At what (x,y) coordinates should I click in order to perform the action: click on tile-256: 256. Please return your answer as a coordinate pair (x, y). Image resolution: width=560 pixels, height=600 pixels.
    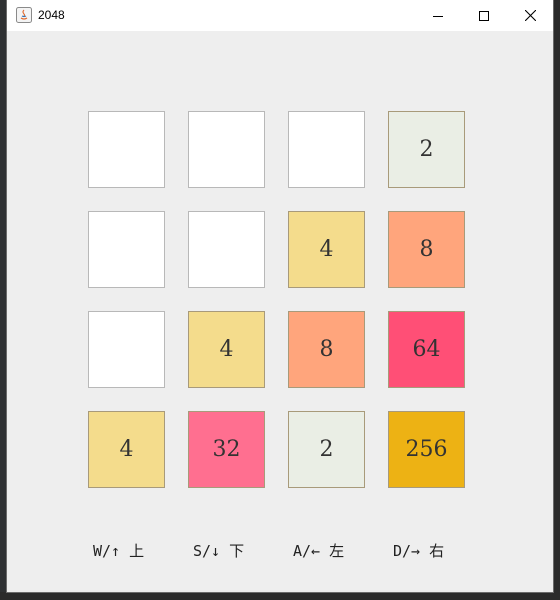
    Looking at the image, I should click on (426, 449).